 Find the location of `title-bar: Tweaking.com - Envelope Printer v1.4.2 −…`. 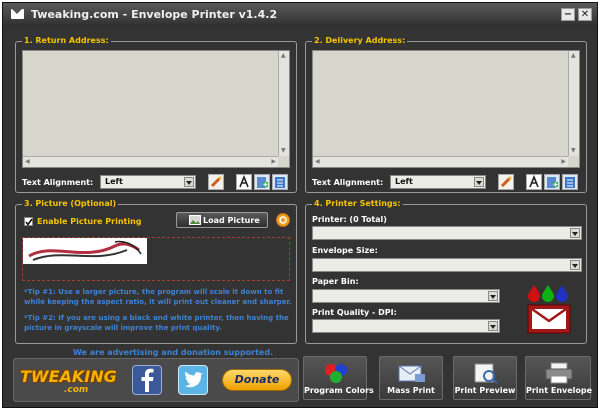

title-bar: Tweaking.com - Envelope Printer v1.4.2 −… is located at coordinates (300, 15).